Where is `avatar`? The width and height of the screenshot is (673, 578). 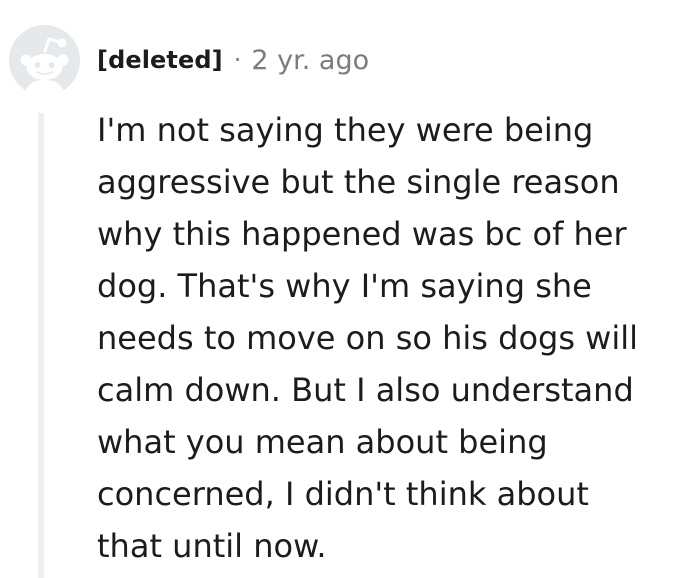
avatar is located at coordinates (44, 60).